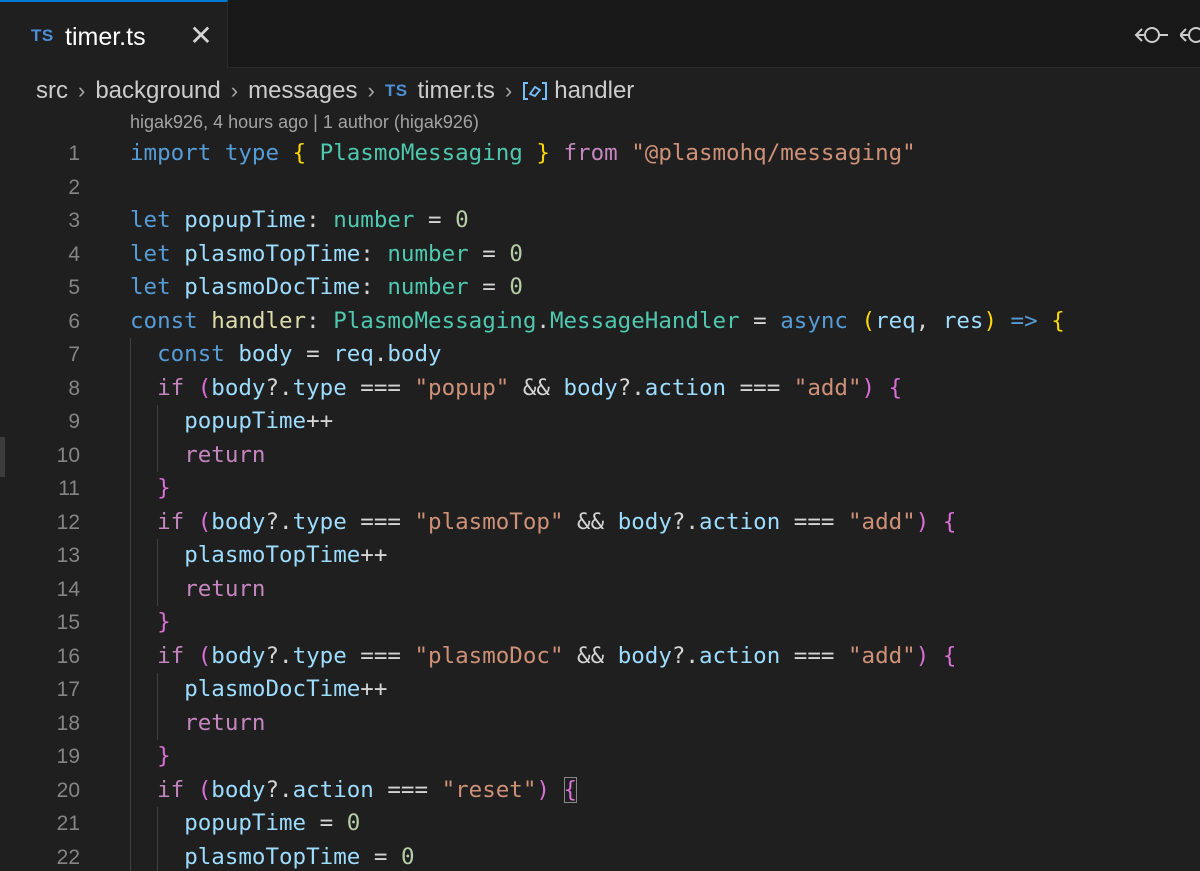 The height and width of the screenshot is (871, 1200). I want to click on code-token: number, so click(428, 253).